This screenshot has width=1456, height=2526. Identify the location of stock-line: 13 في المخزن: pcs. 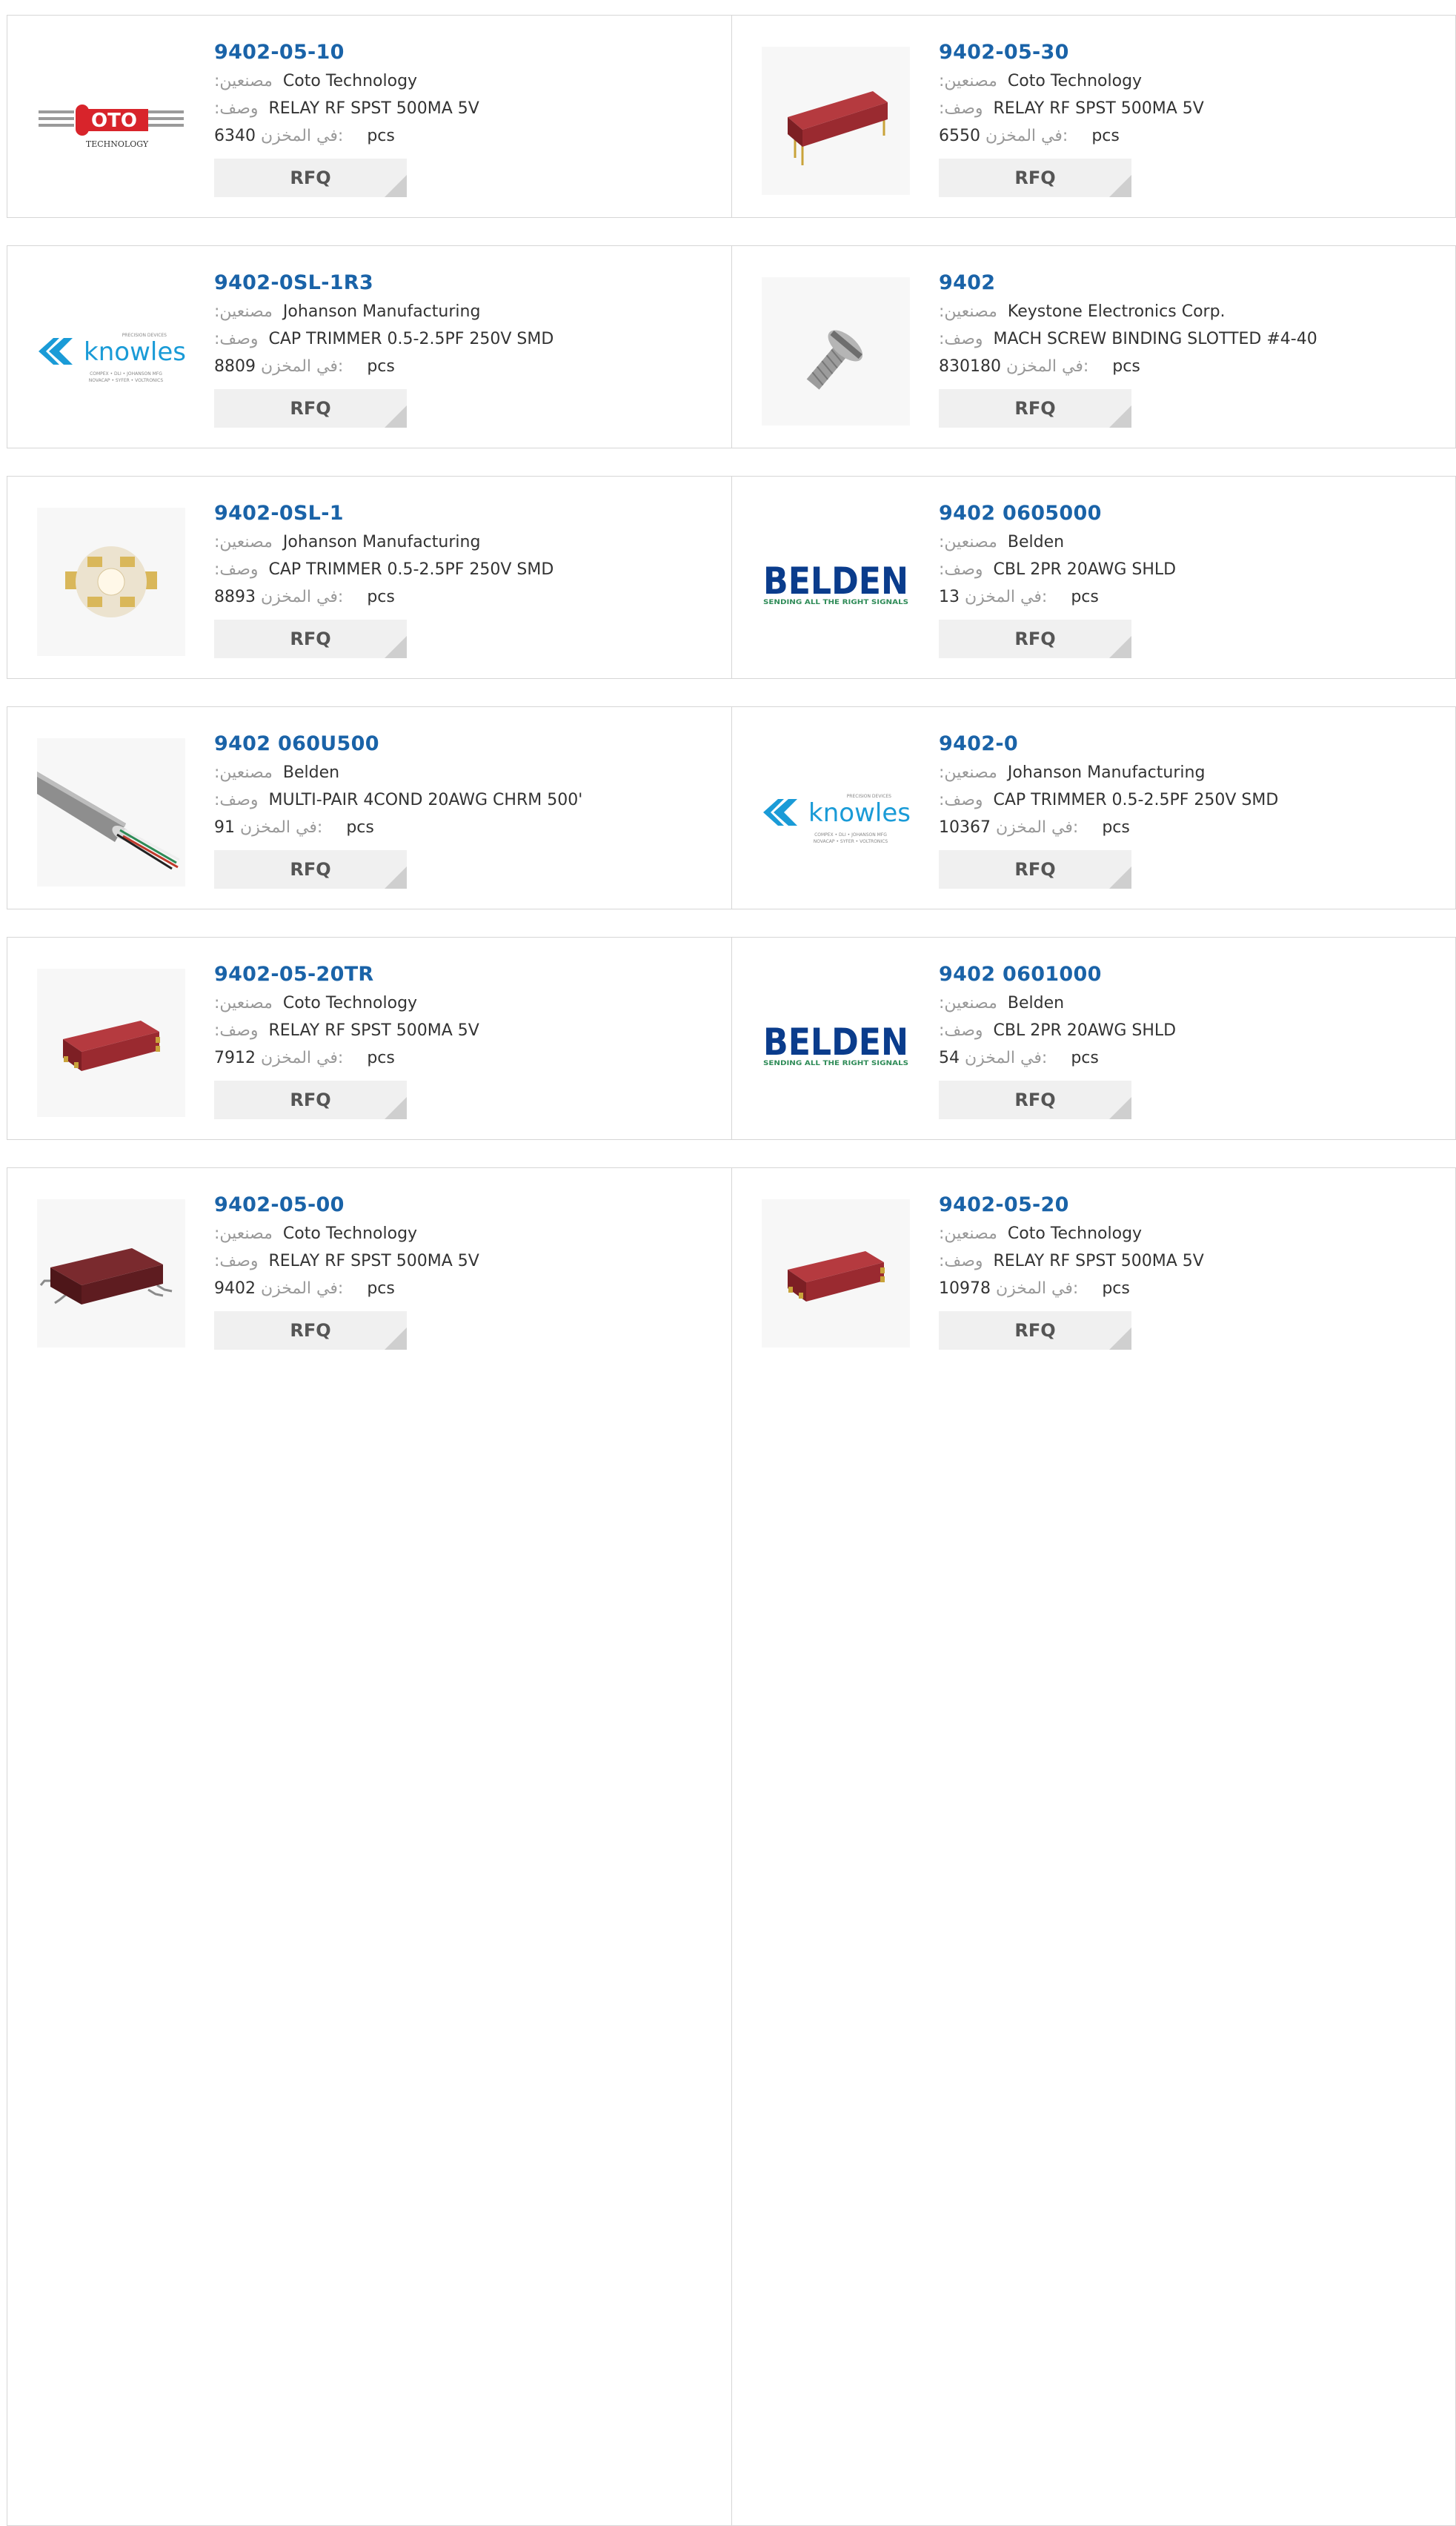
(1193, 597).